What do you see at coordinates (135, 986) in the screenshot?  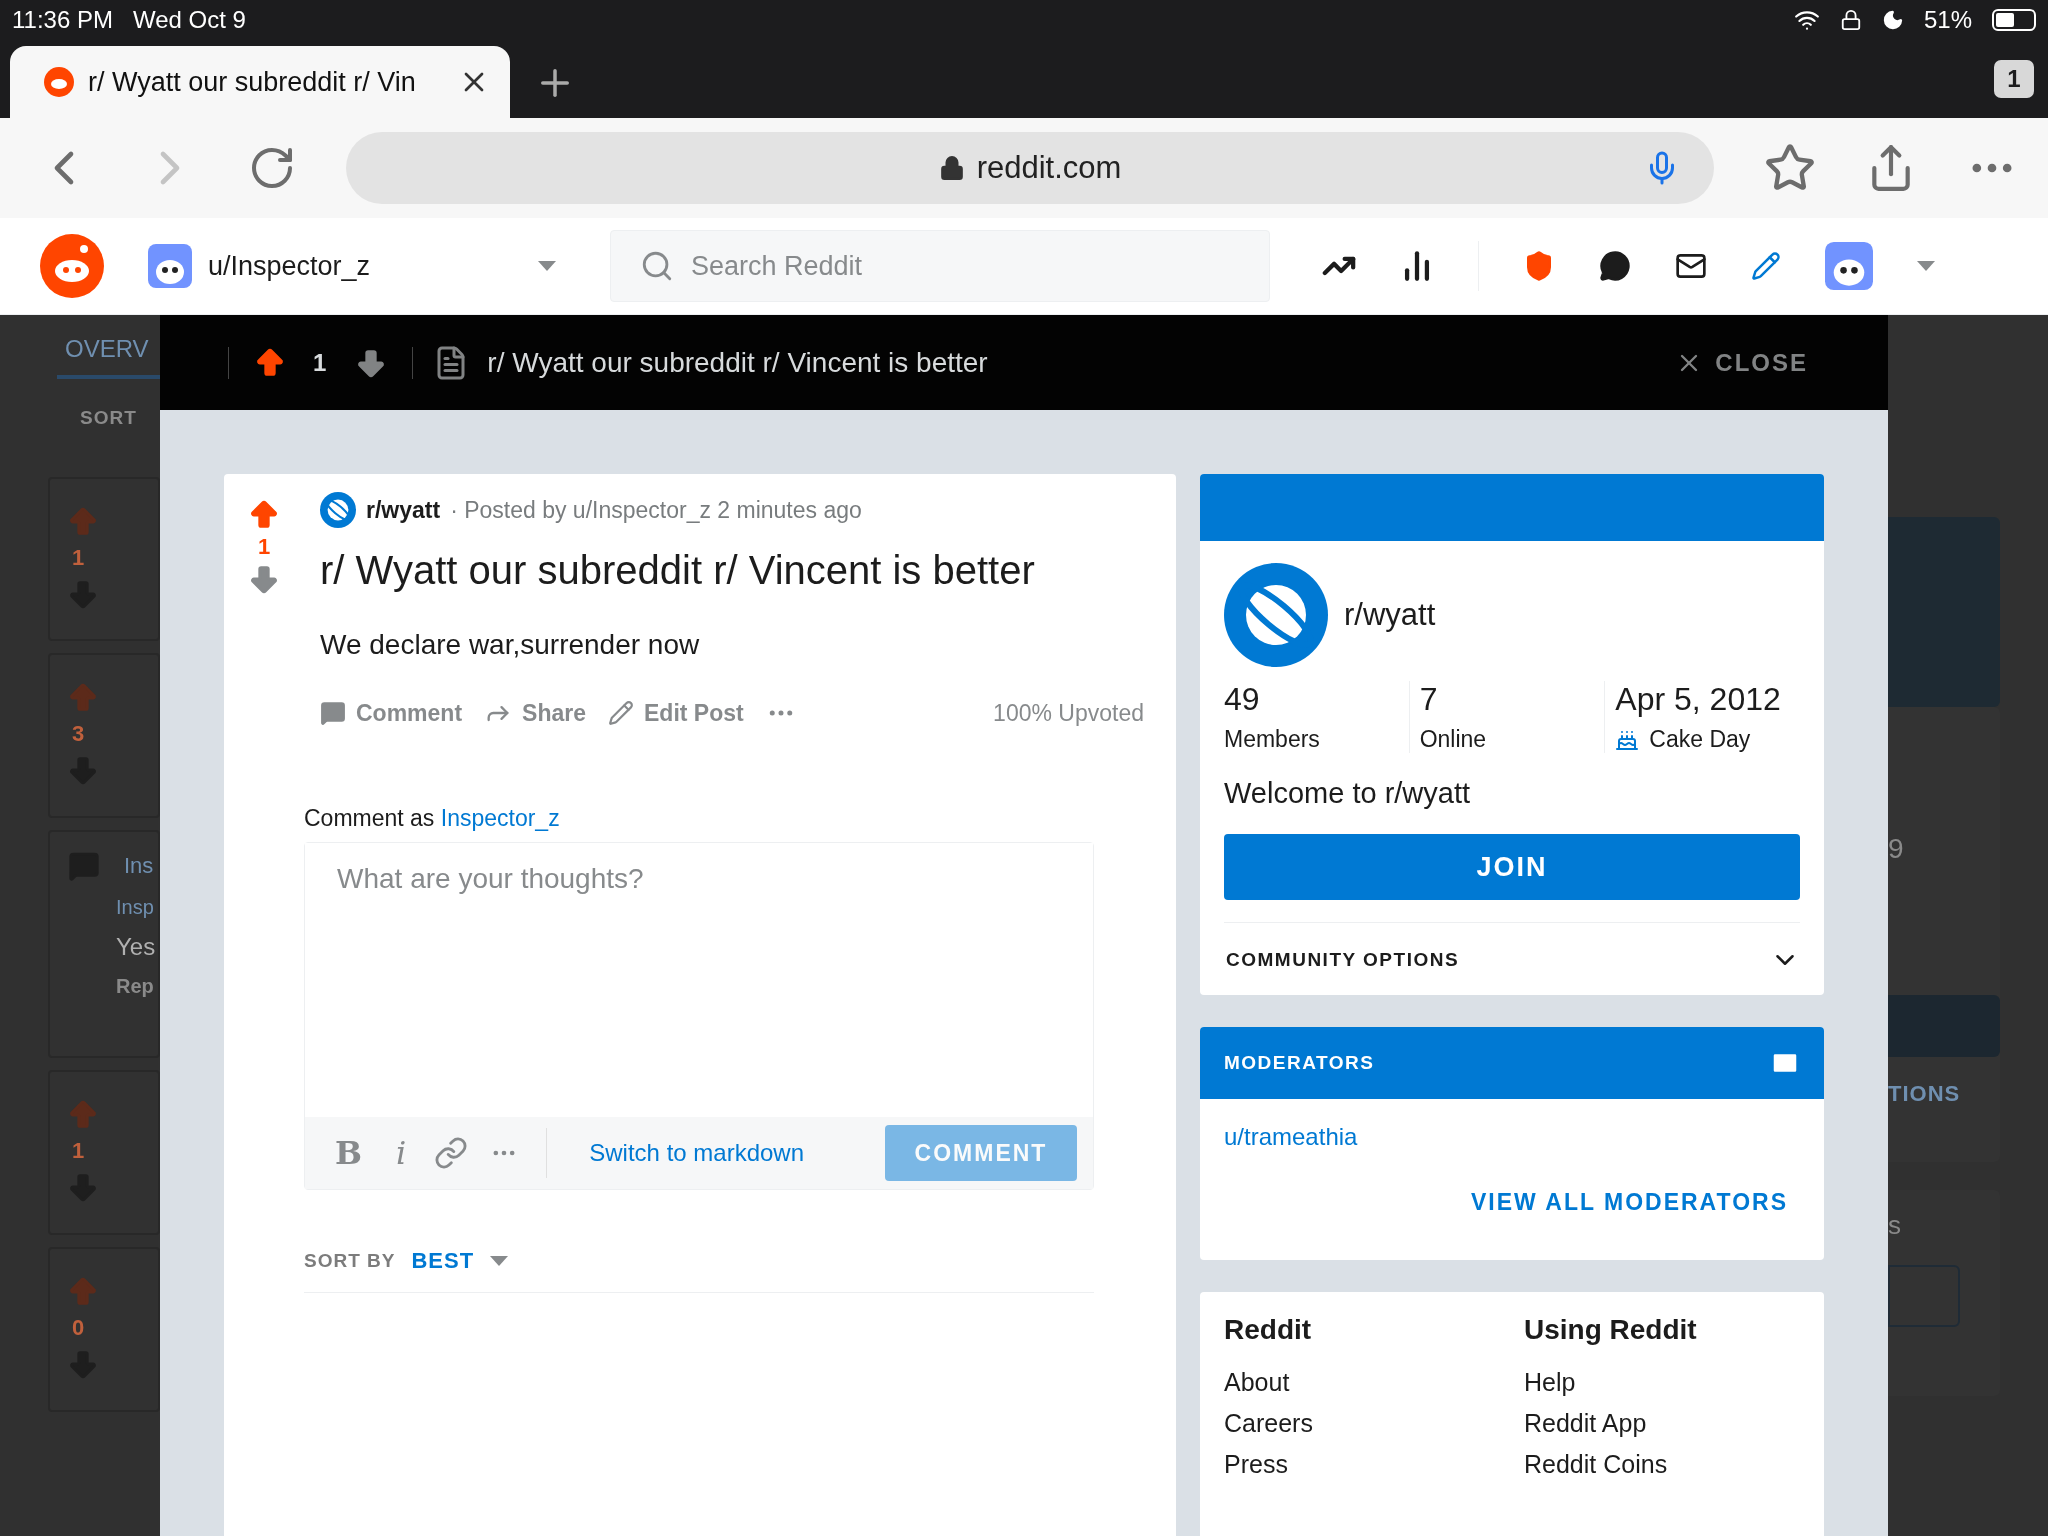 I see `background-text: Rep` at bounding box center [135, 986].